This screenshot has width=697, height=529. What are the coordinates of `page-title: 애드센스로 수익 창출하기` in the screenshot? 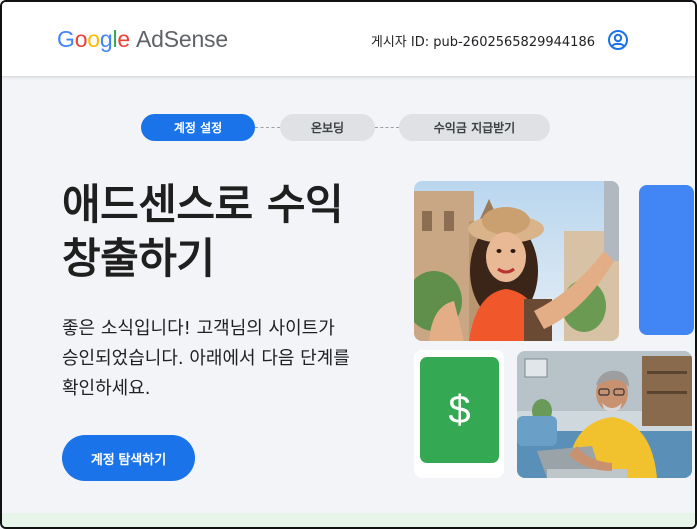 It's located at (232, 232).